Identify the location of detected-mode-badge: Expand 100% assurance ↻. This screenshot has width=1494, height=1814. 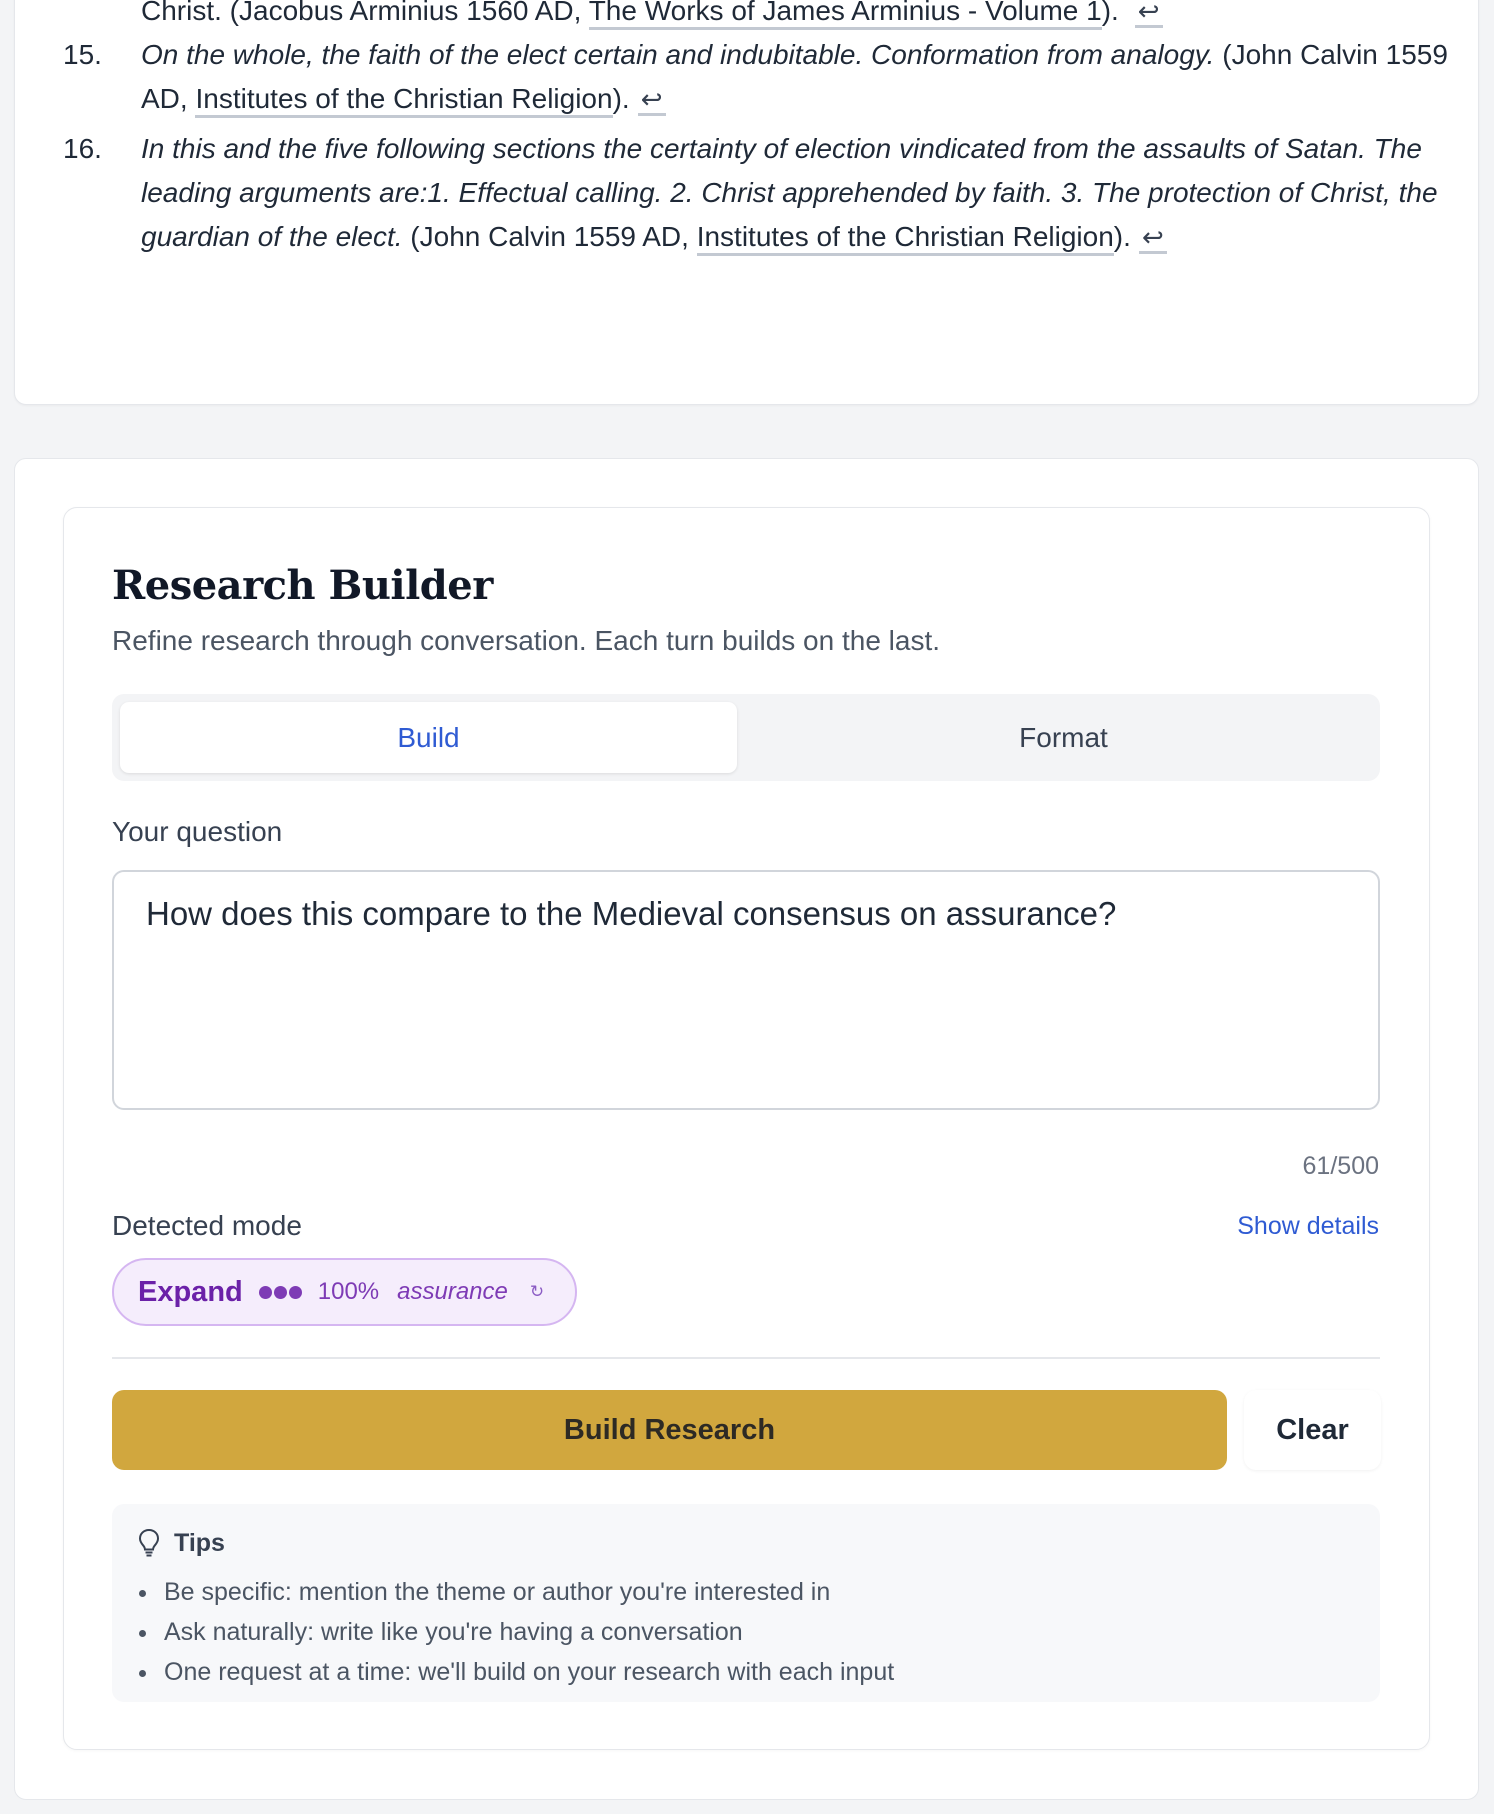
(344, 1292).